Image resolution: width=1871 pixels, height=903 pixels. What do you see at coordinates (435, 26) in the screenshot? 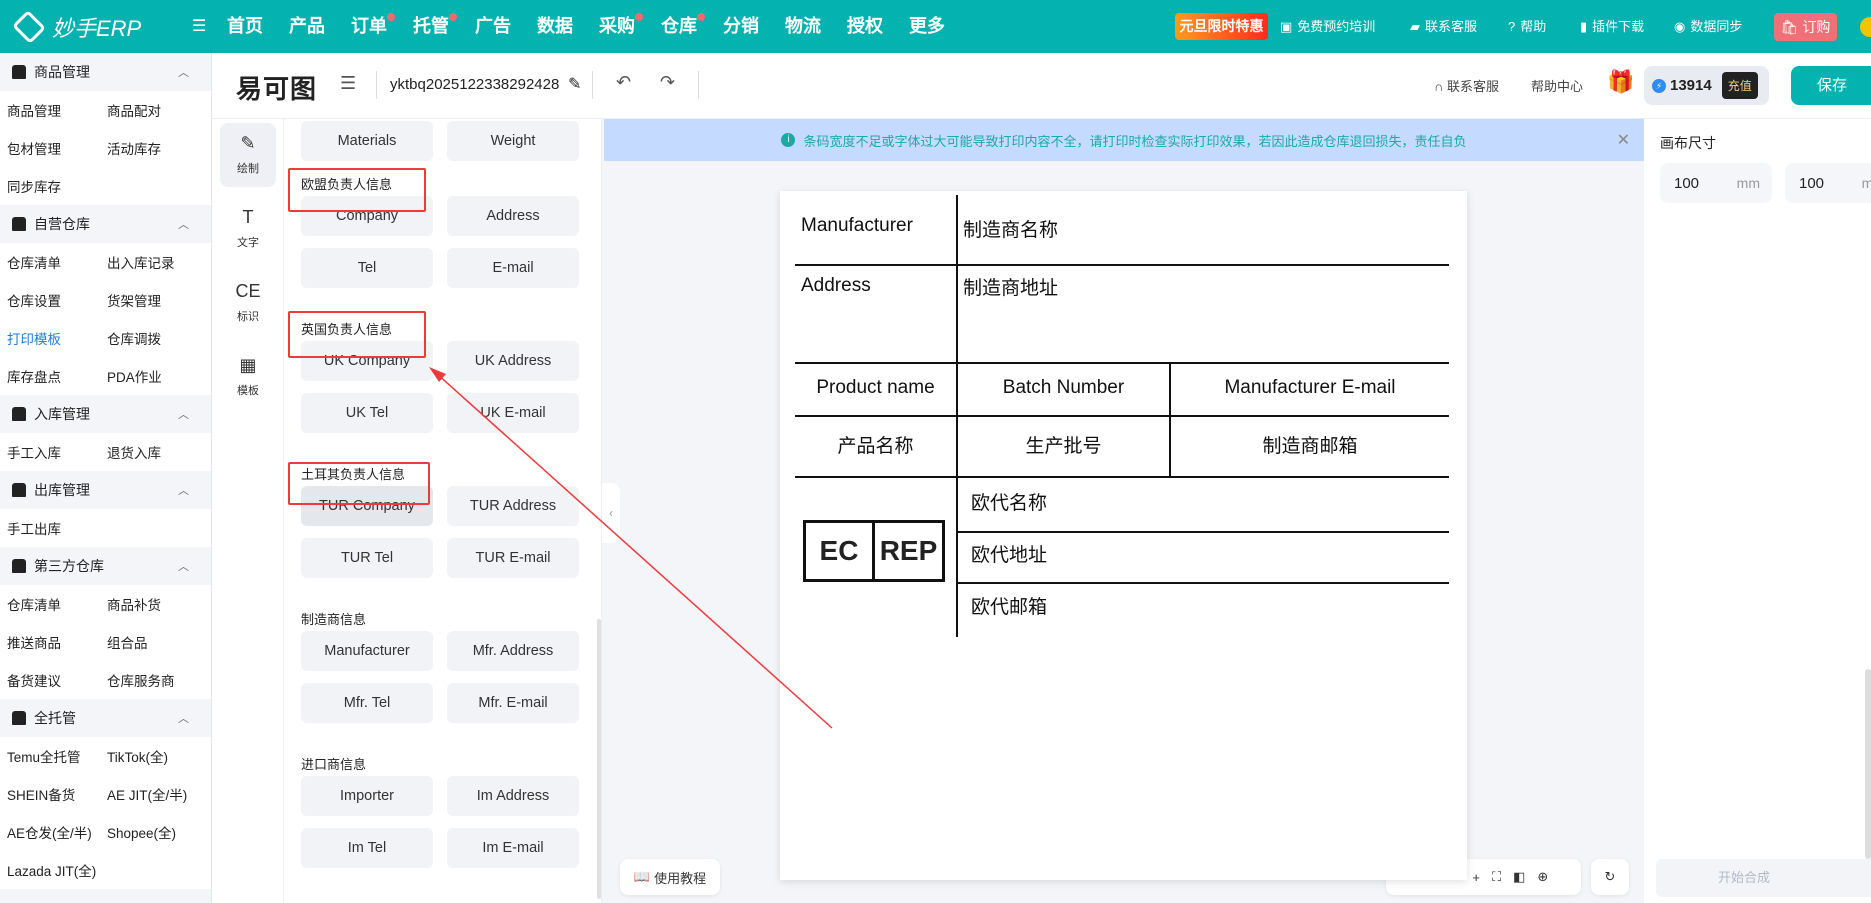
I see `nav-item: 托管` at bounding box center [435, 26].